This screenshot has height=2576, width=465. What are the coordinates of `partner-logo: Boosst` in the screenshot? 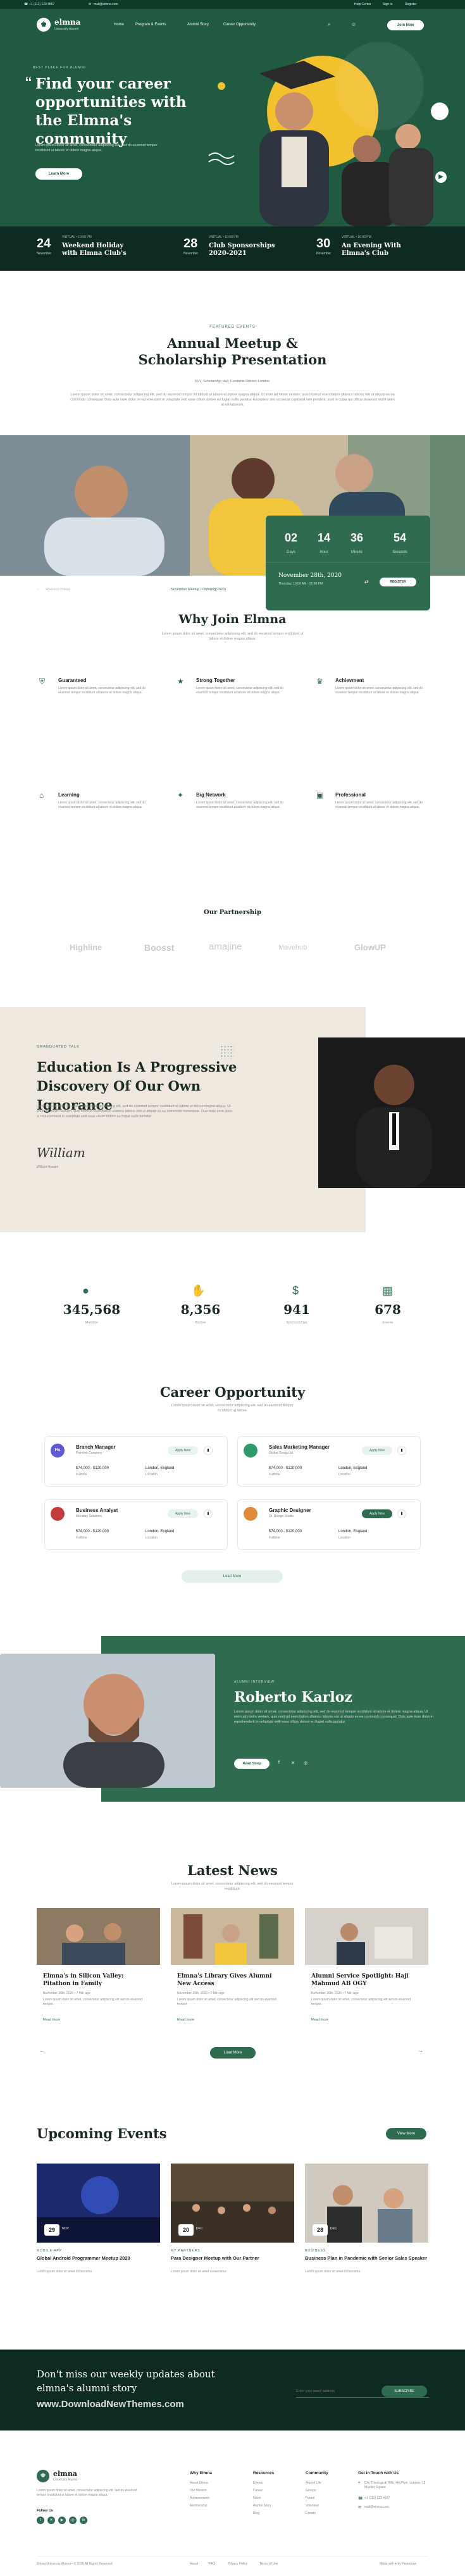 It's located at (159, 948).